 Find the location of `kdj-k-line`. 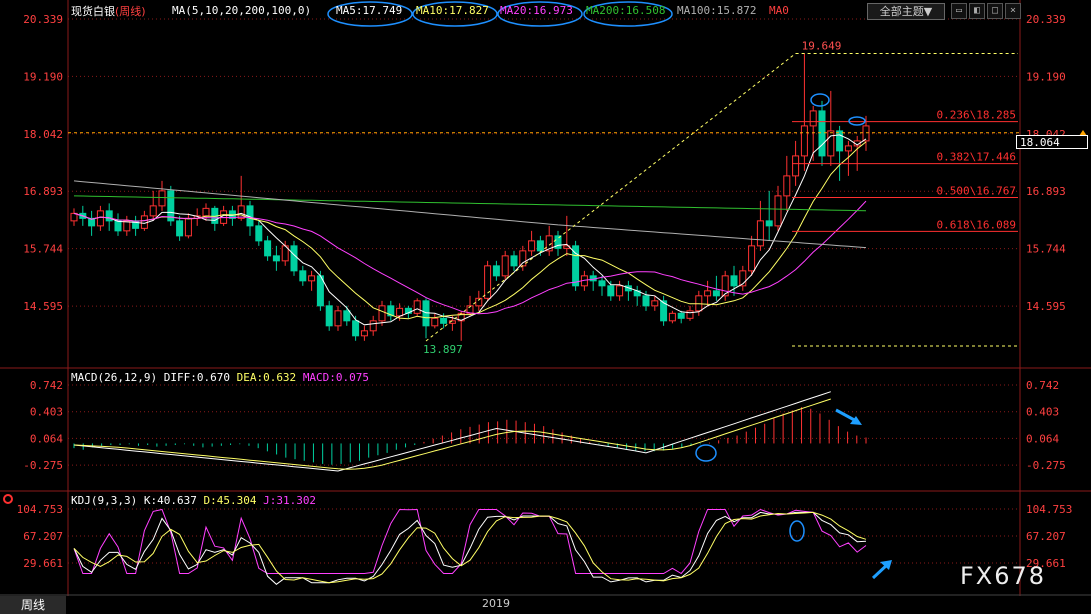

kdj-k-line is located at coordinates (470, 548).